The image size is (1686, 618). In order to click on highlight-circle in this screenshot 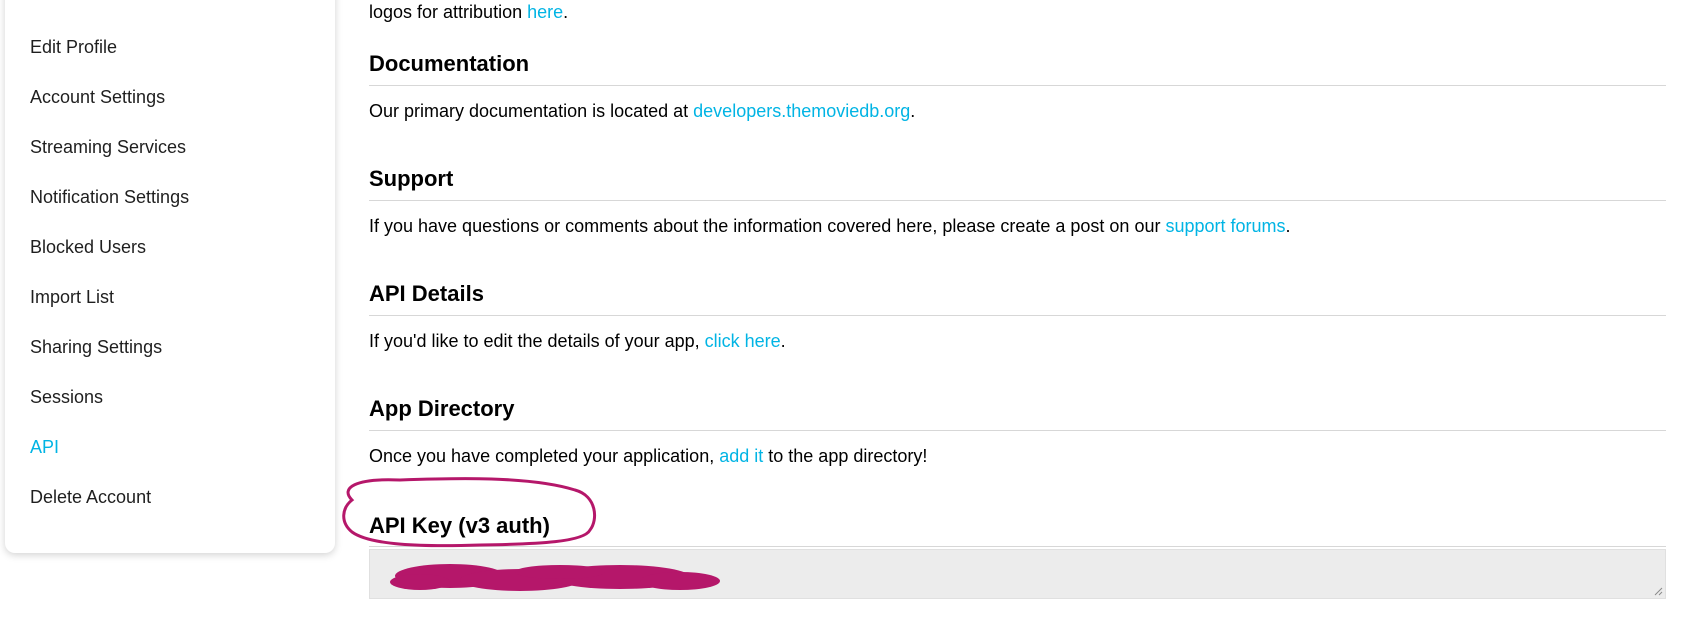, I will do `click(469, 512)`.